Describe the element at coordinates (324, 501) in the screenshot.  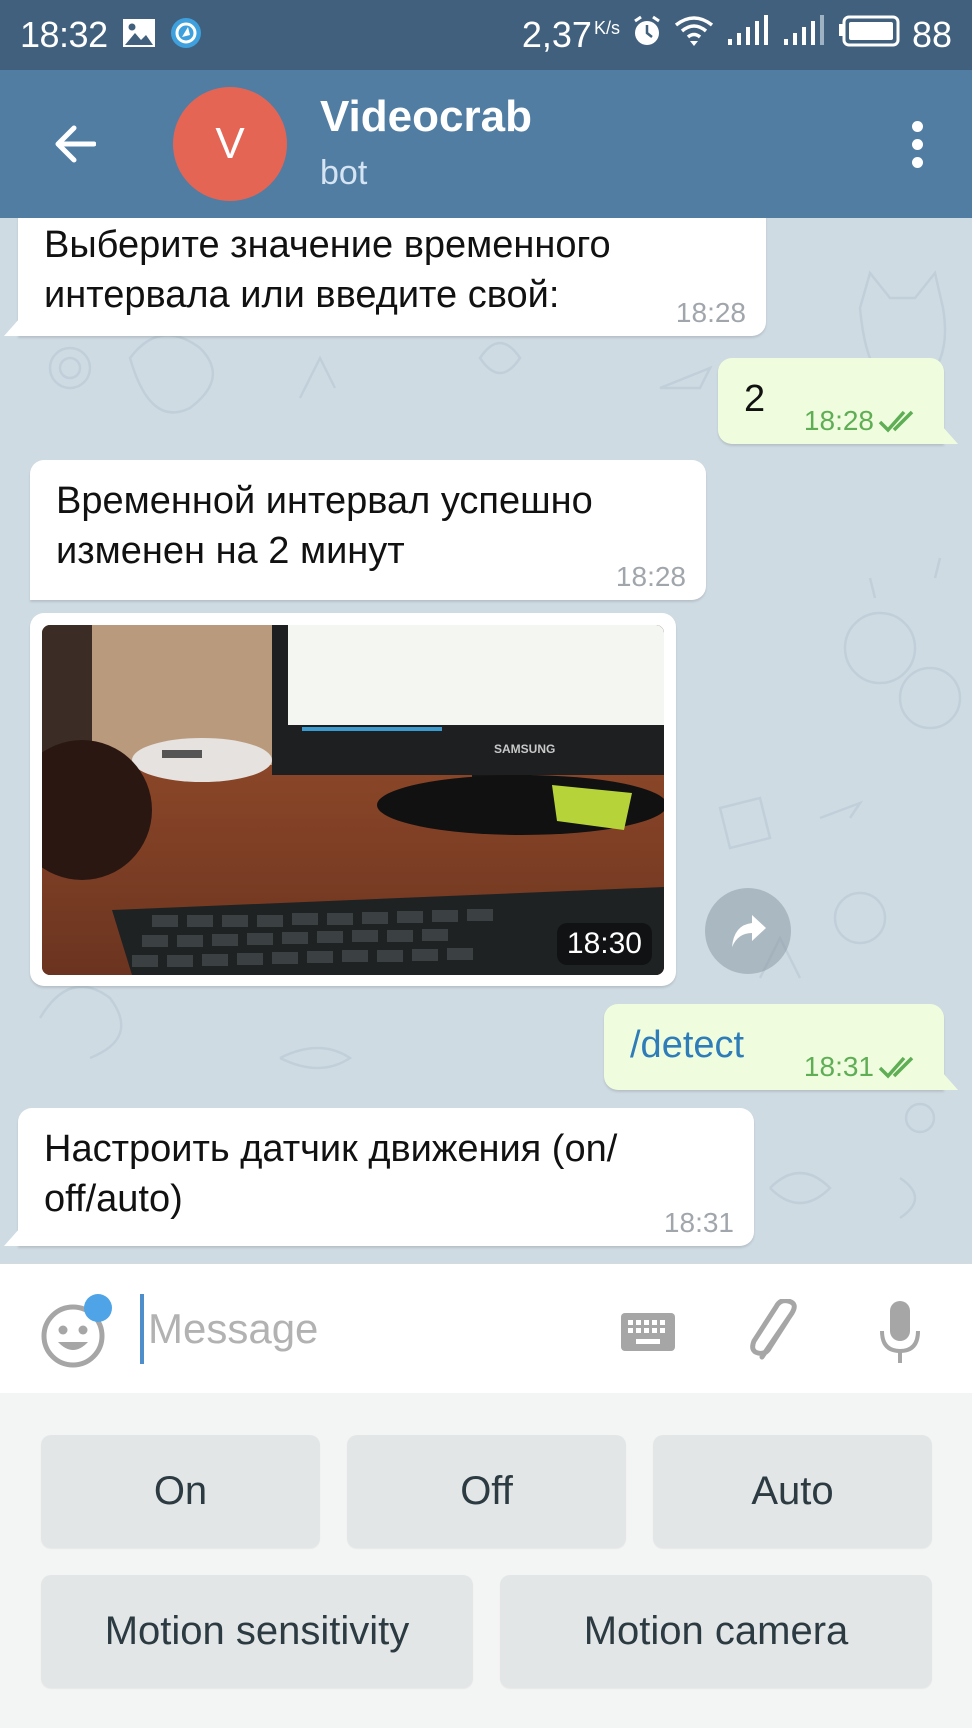
I see `message-text: Временной интервал успешно` at that location.